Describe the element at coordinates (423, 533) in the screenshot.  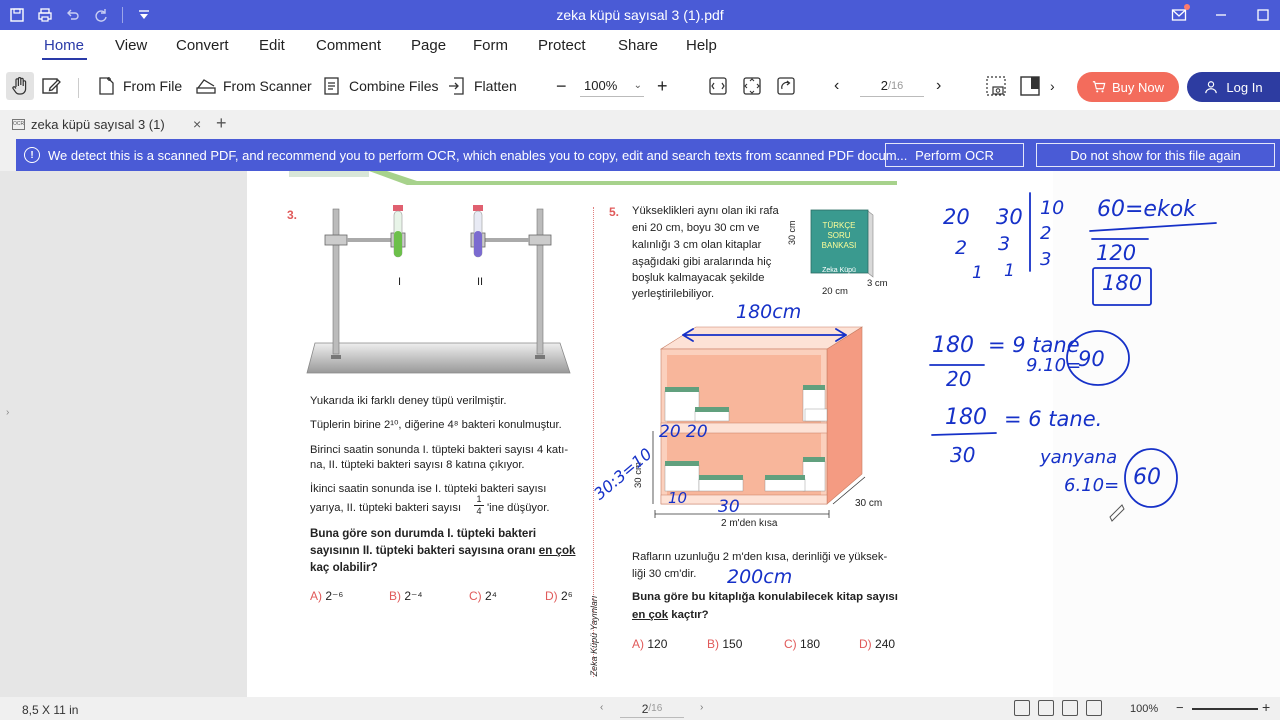
I see `question-3-prompt: Buna göre son durumda I. tüpteki bakteri` at that location.